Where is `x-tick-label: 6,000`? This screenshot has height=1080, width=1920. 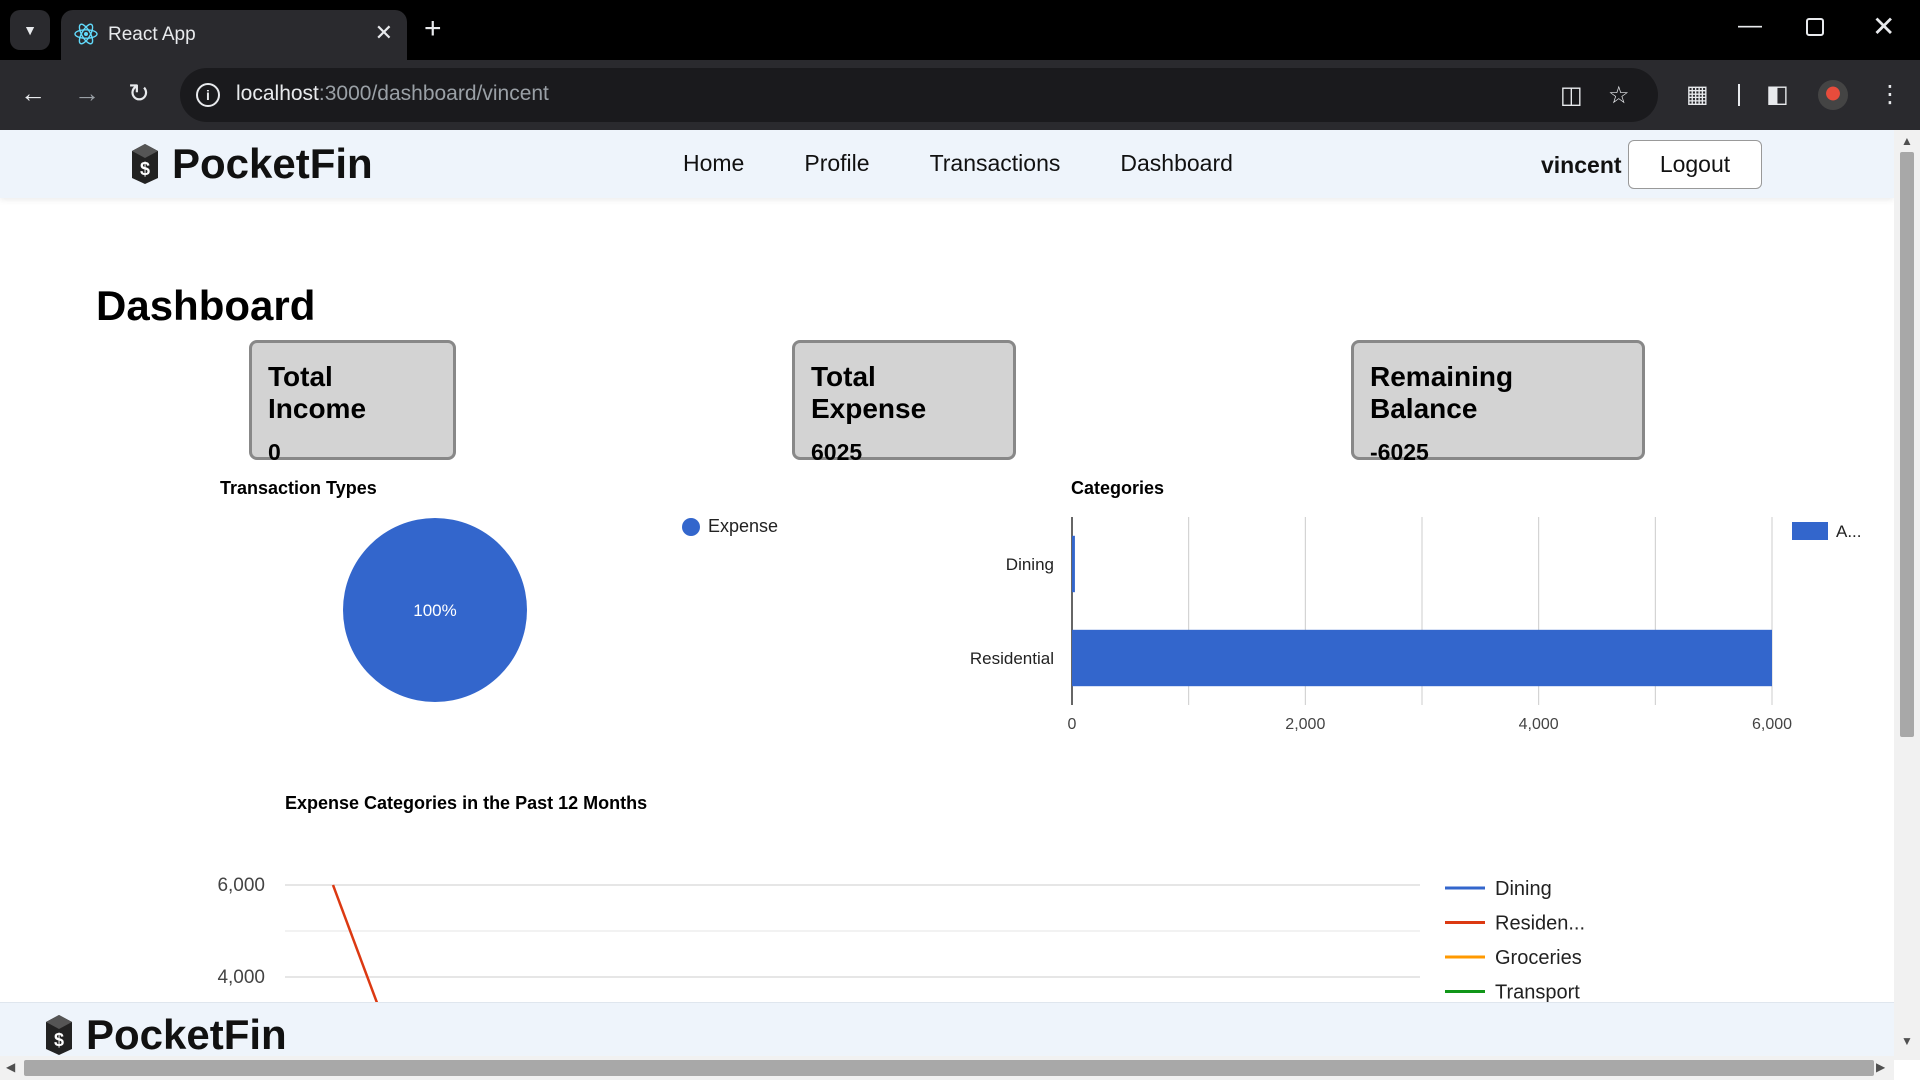
x-tick-label: 6,000 is located at coordinates (1772, 724).